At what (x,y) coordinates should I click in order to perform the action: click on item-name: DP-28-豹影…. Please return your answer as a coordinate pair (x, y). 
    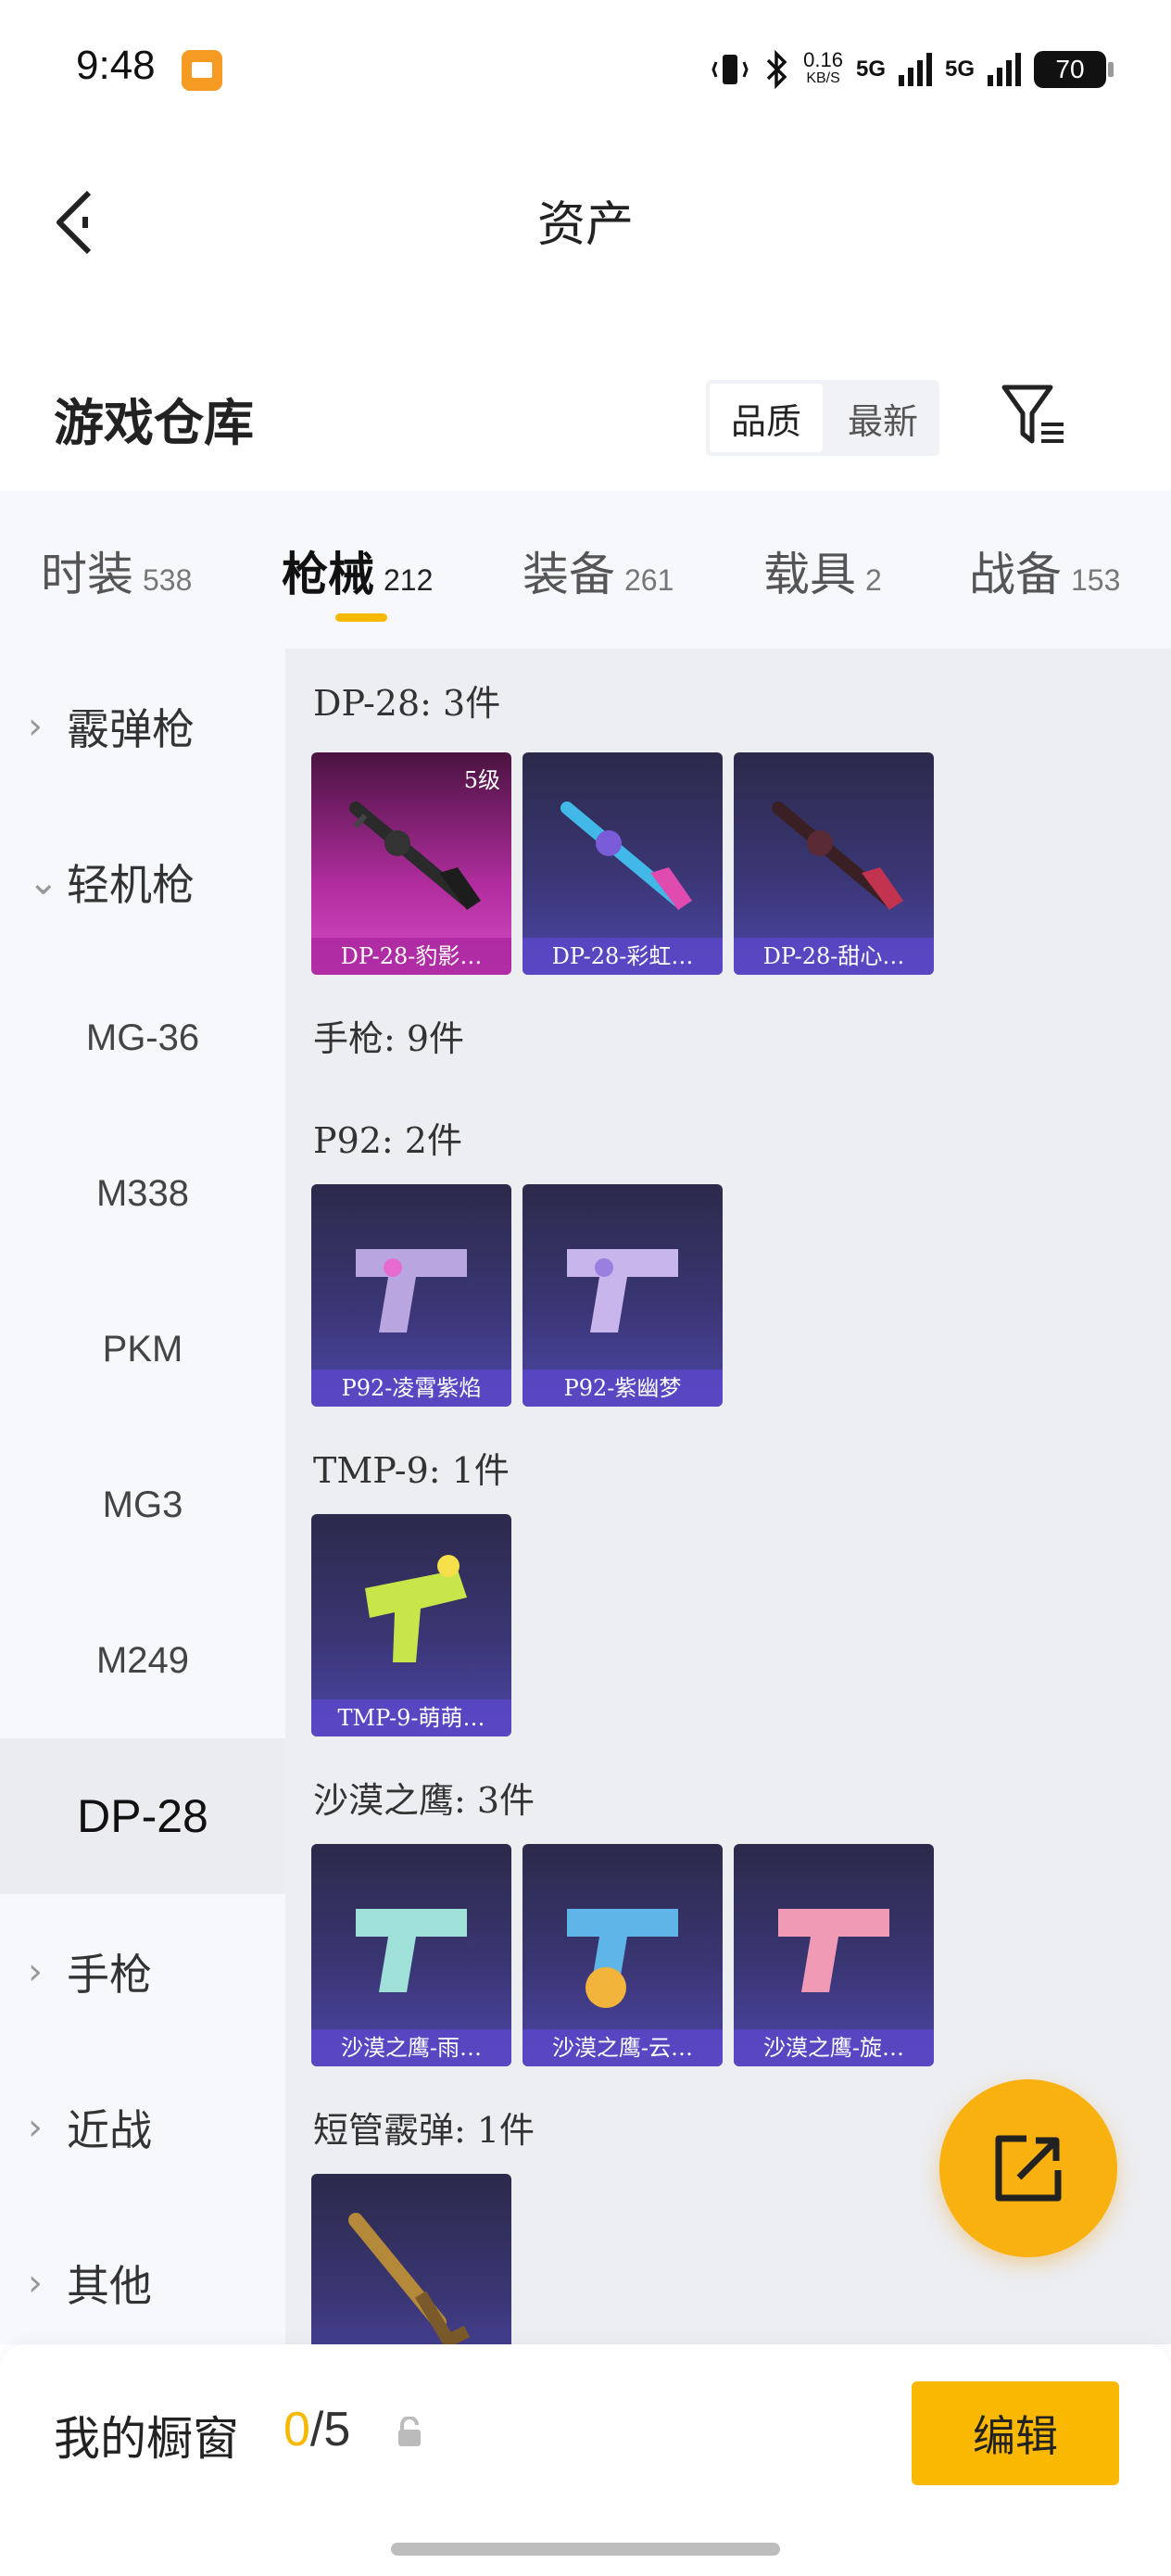
    Looking at the image, I should click on (411, 956).